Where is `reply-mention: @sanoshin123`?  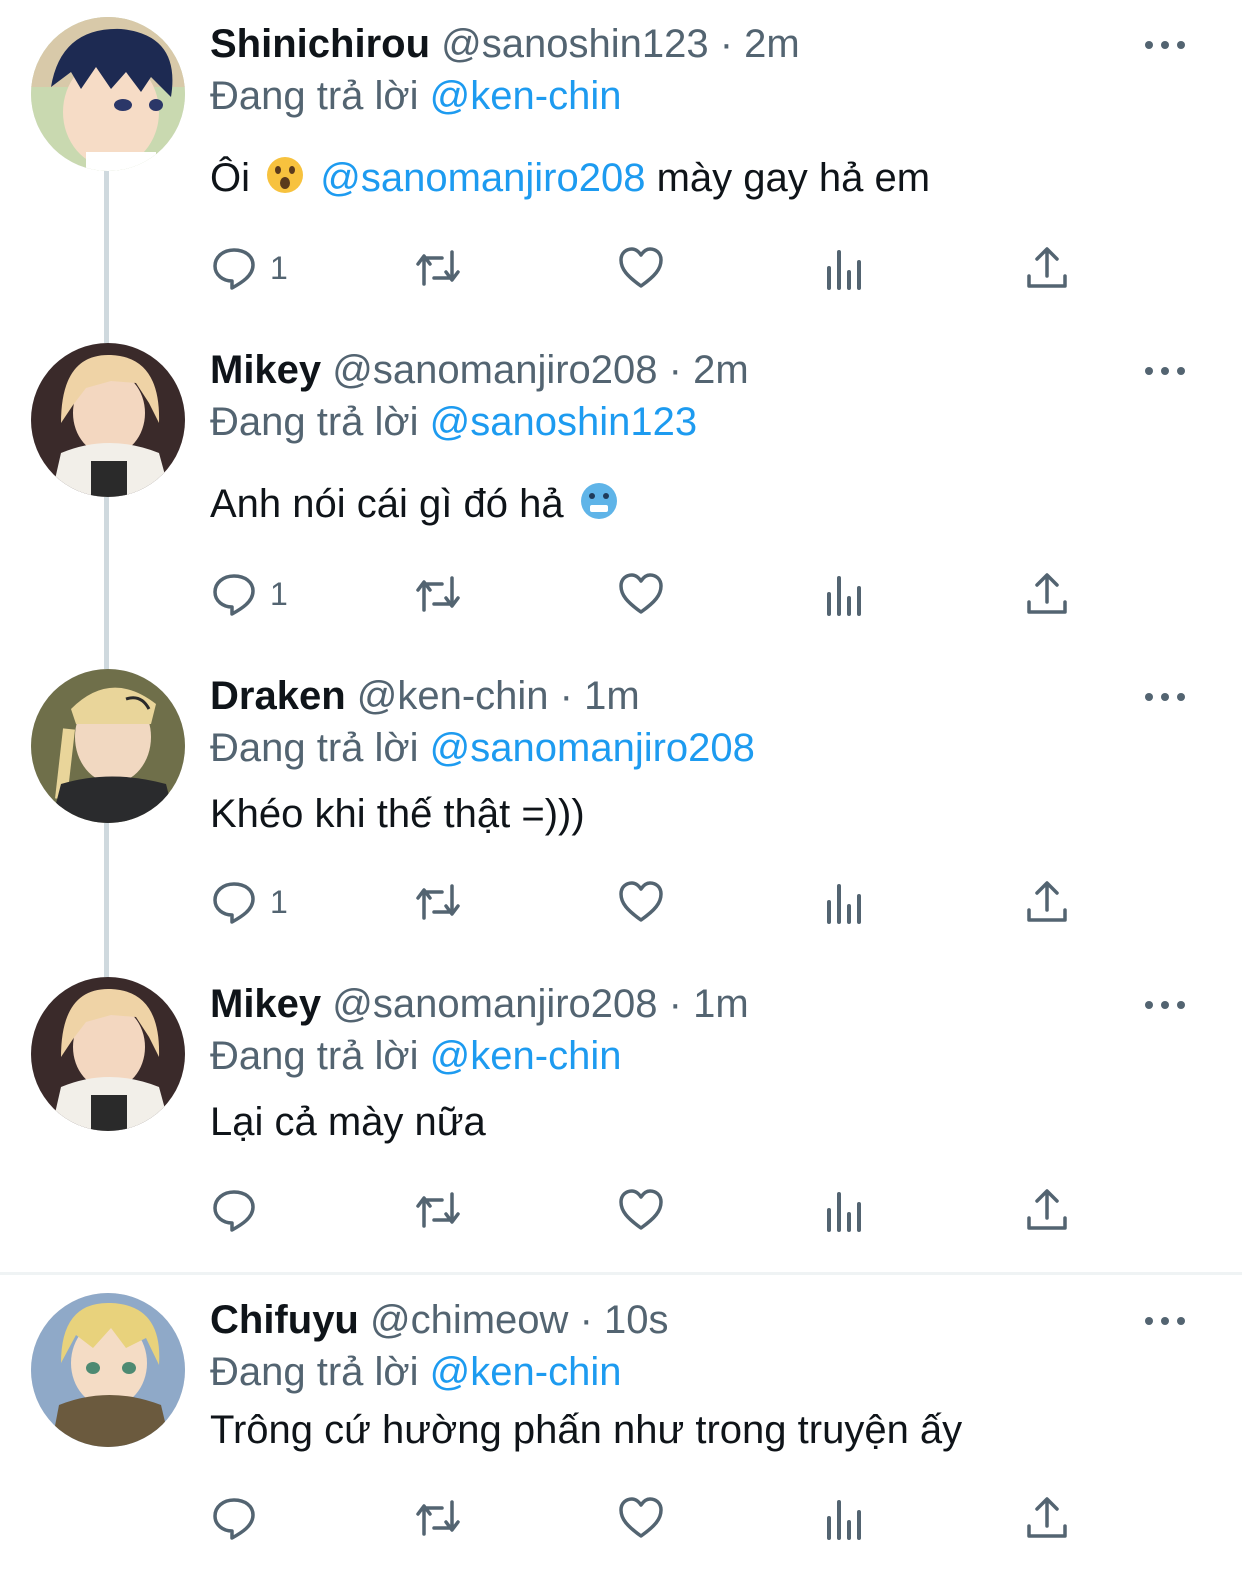
reply-mention: @sanoshin123 is located at coordinates (563, 422).